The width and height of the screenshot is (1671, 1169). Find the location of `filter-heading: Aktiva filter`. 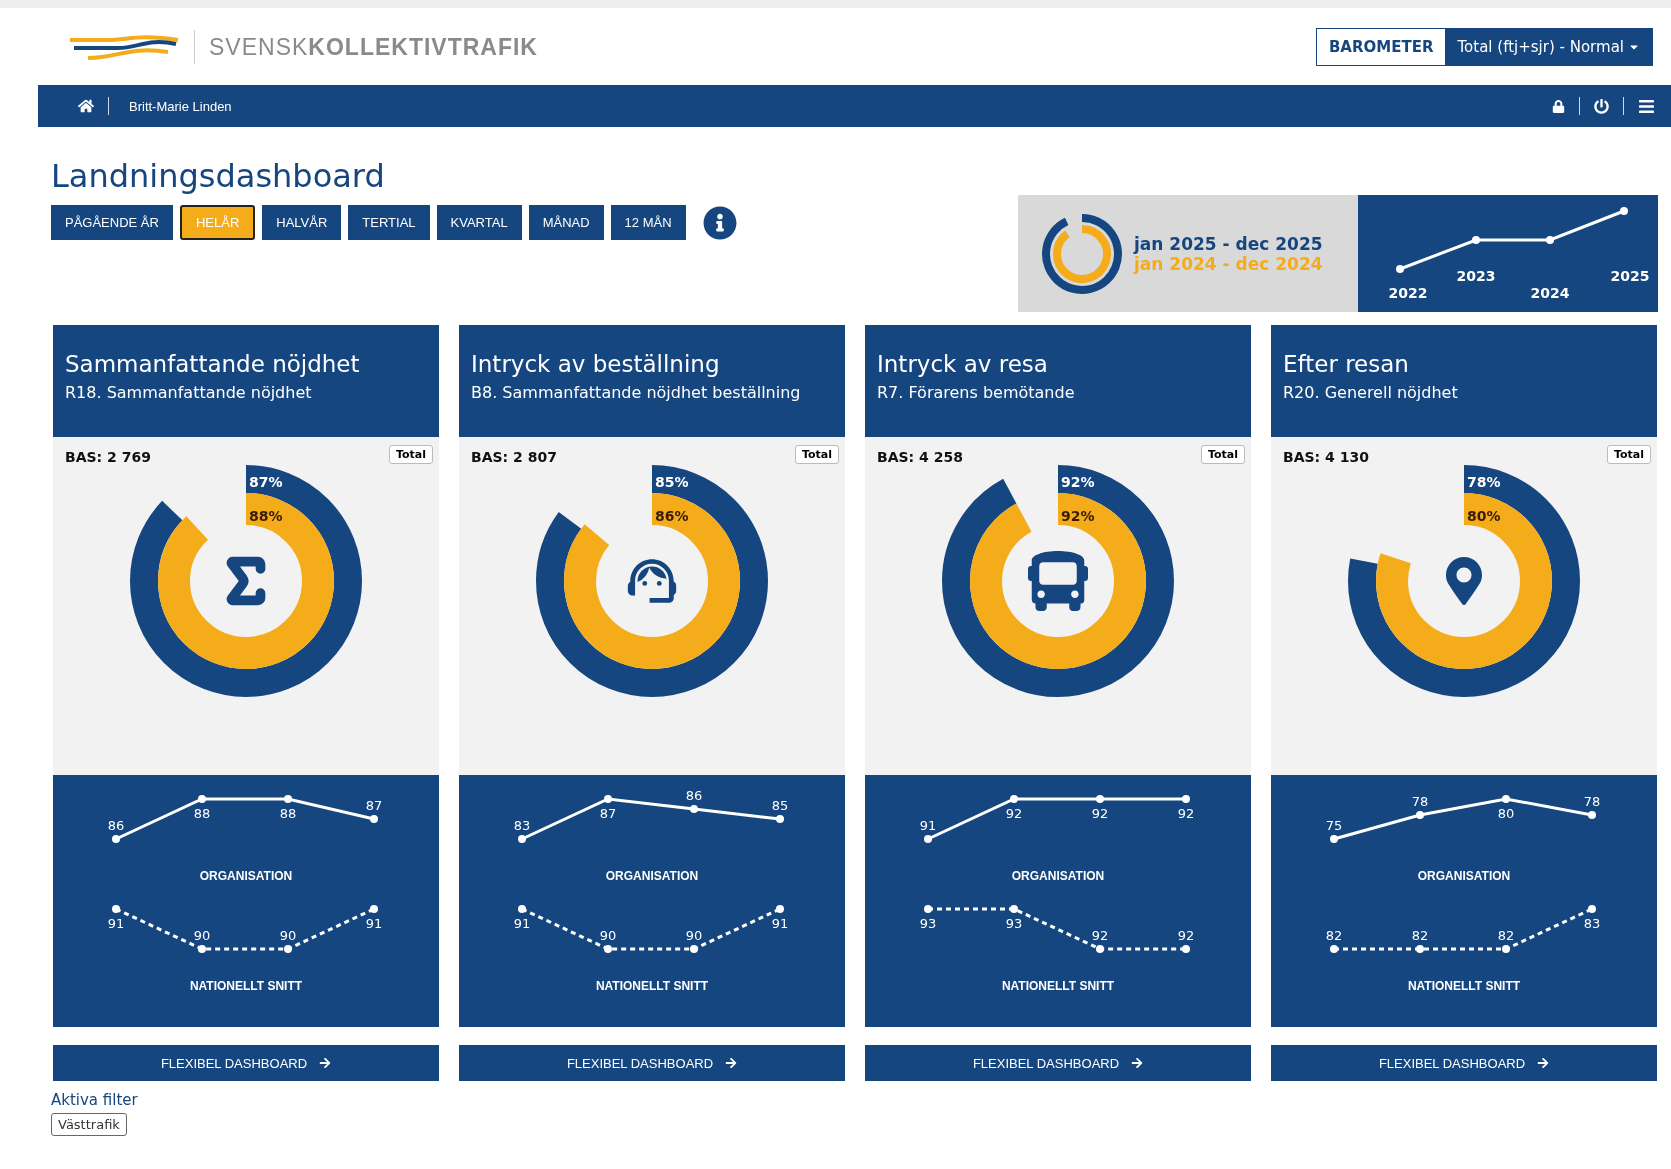

filter-heading: Aktiva filter is located at coordinates (94, 1100).